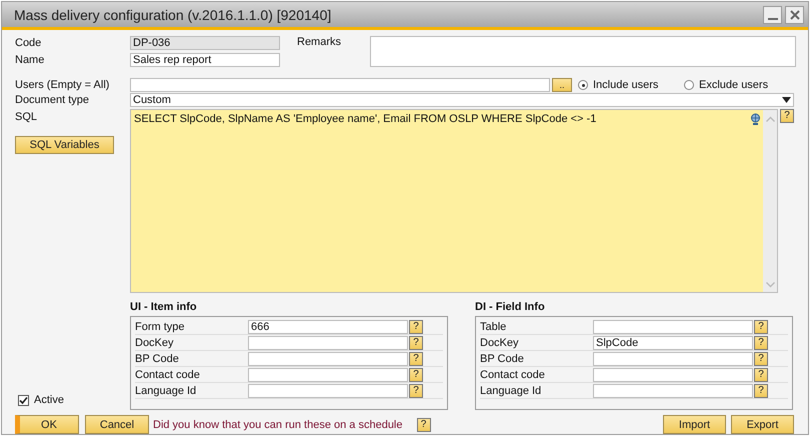 This screenshot has height=436, width=810. What do you see at coordinates (773, 19) in the screenshot?
I see `minimize-icon` at bounding box center [773, 19].